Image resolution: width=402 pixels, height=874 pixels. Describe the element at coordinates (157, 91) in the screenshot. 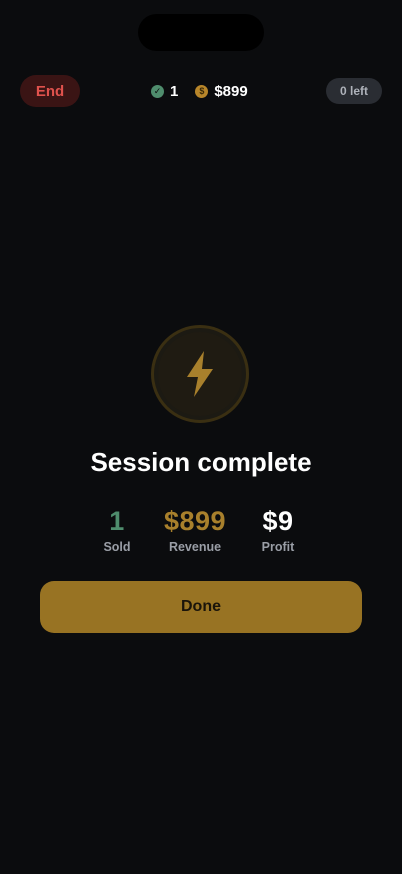

I see `check-circle-icon: ✓` at that location.